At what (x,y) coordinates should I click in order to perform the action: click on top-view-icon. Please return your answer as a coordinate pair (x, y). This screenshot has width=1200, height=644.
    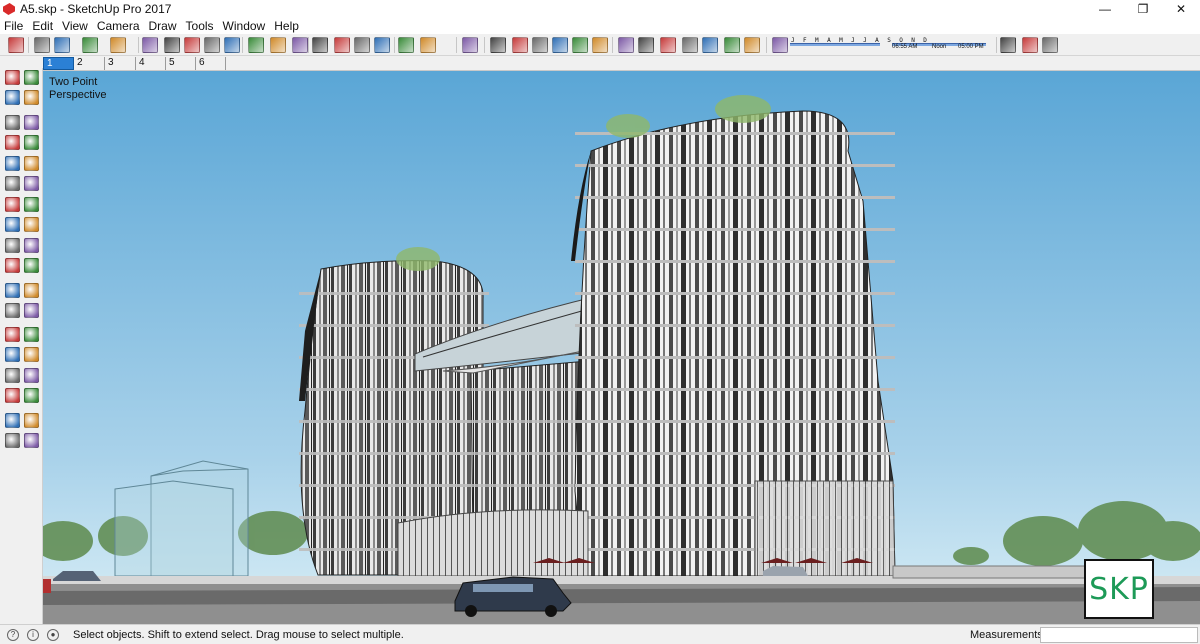
    Looking at the image, I should click on (560, 45).